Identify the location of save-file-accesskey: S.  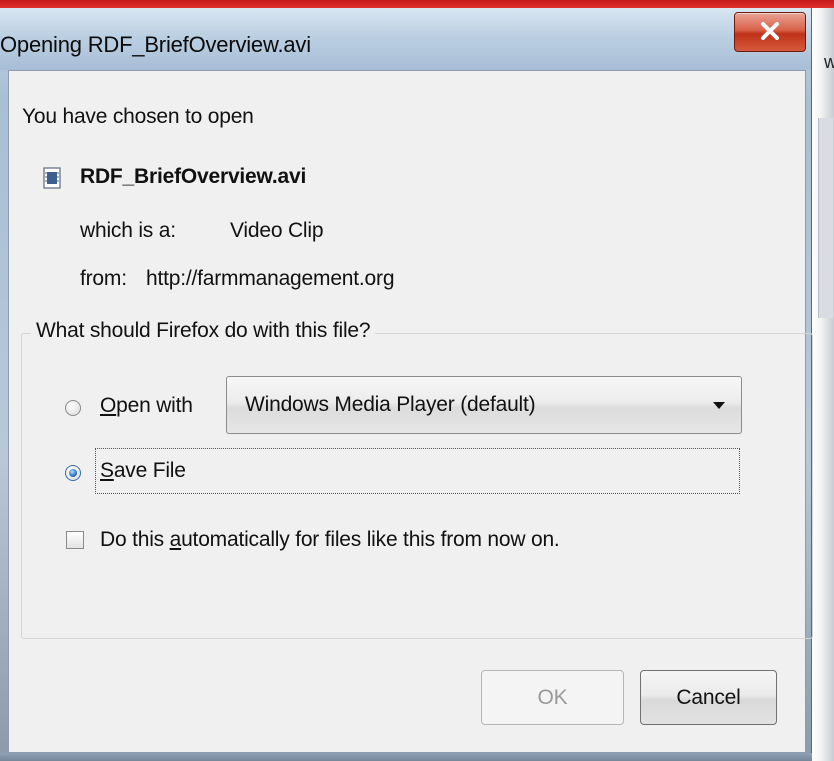
(107, 470).